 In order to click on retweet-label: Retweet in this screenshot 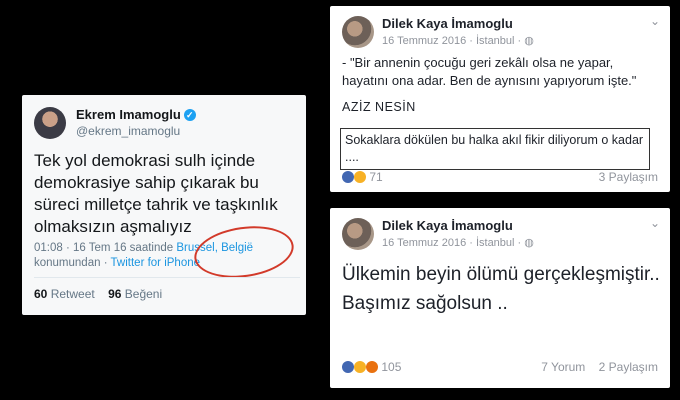, I will do `click(72, 294)`.